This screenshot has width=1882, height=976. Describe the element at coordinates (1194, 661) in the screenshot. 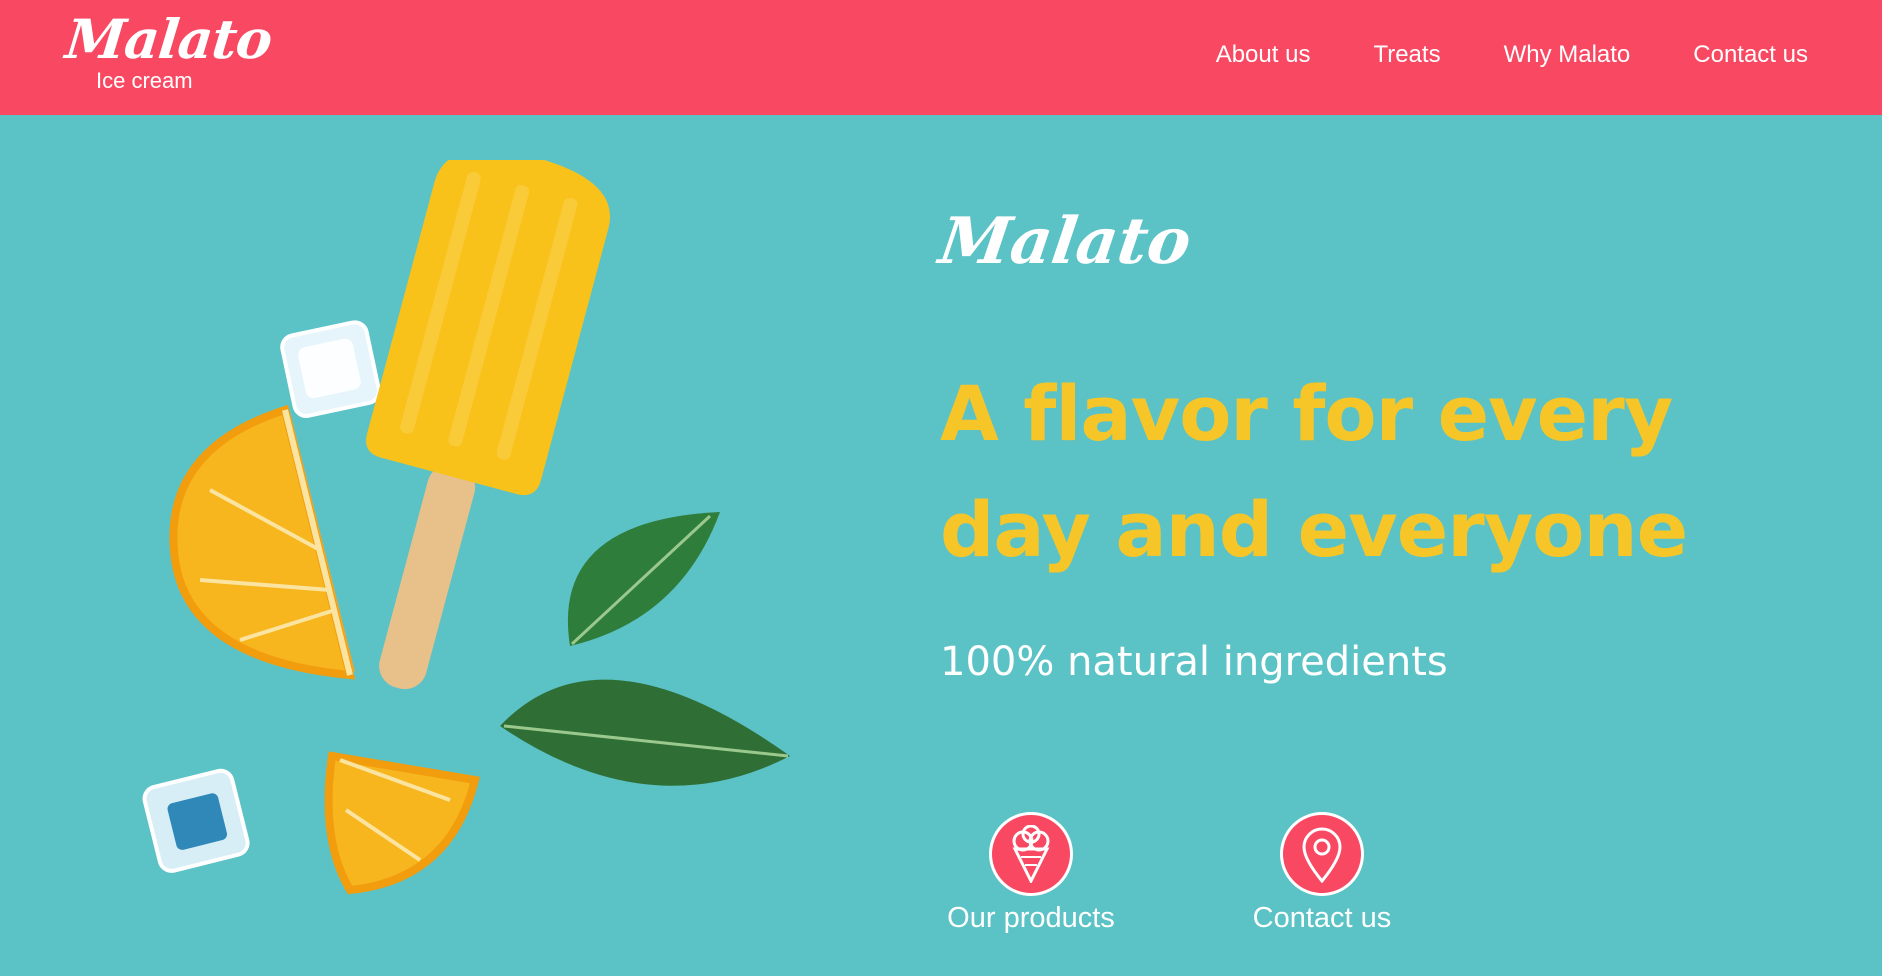

I see `hero-subtitle: 100% natural ingredients` at that location.